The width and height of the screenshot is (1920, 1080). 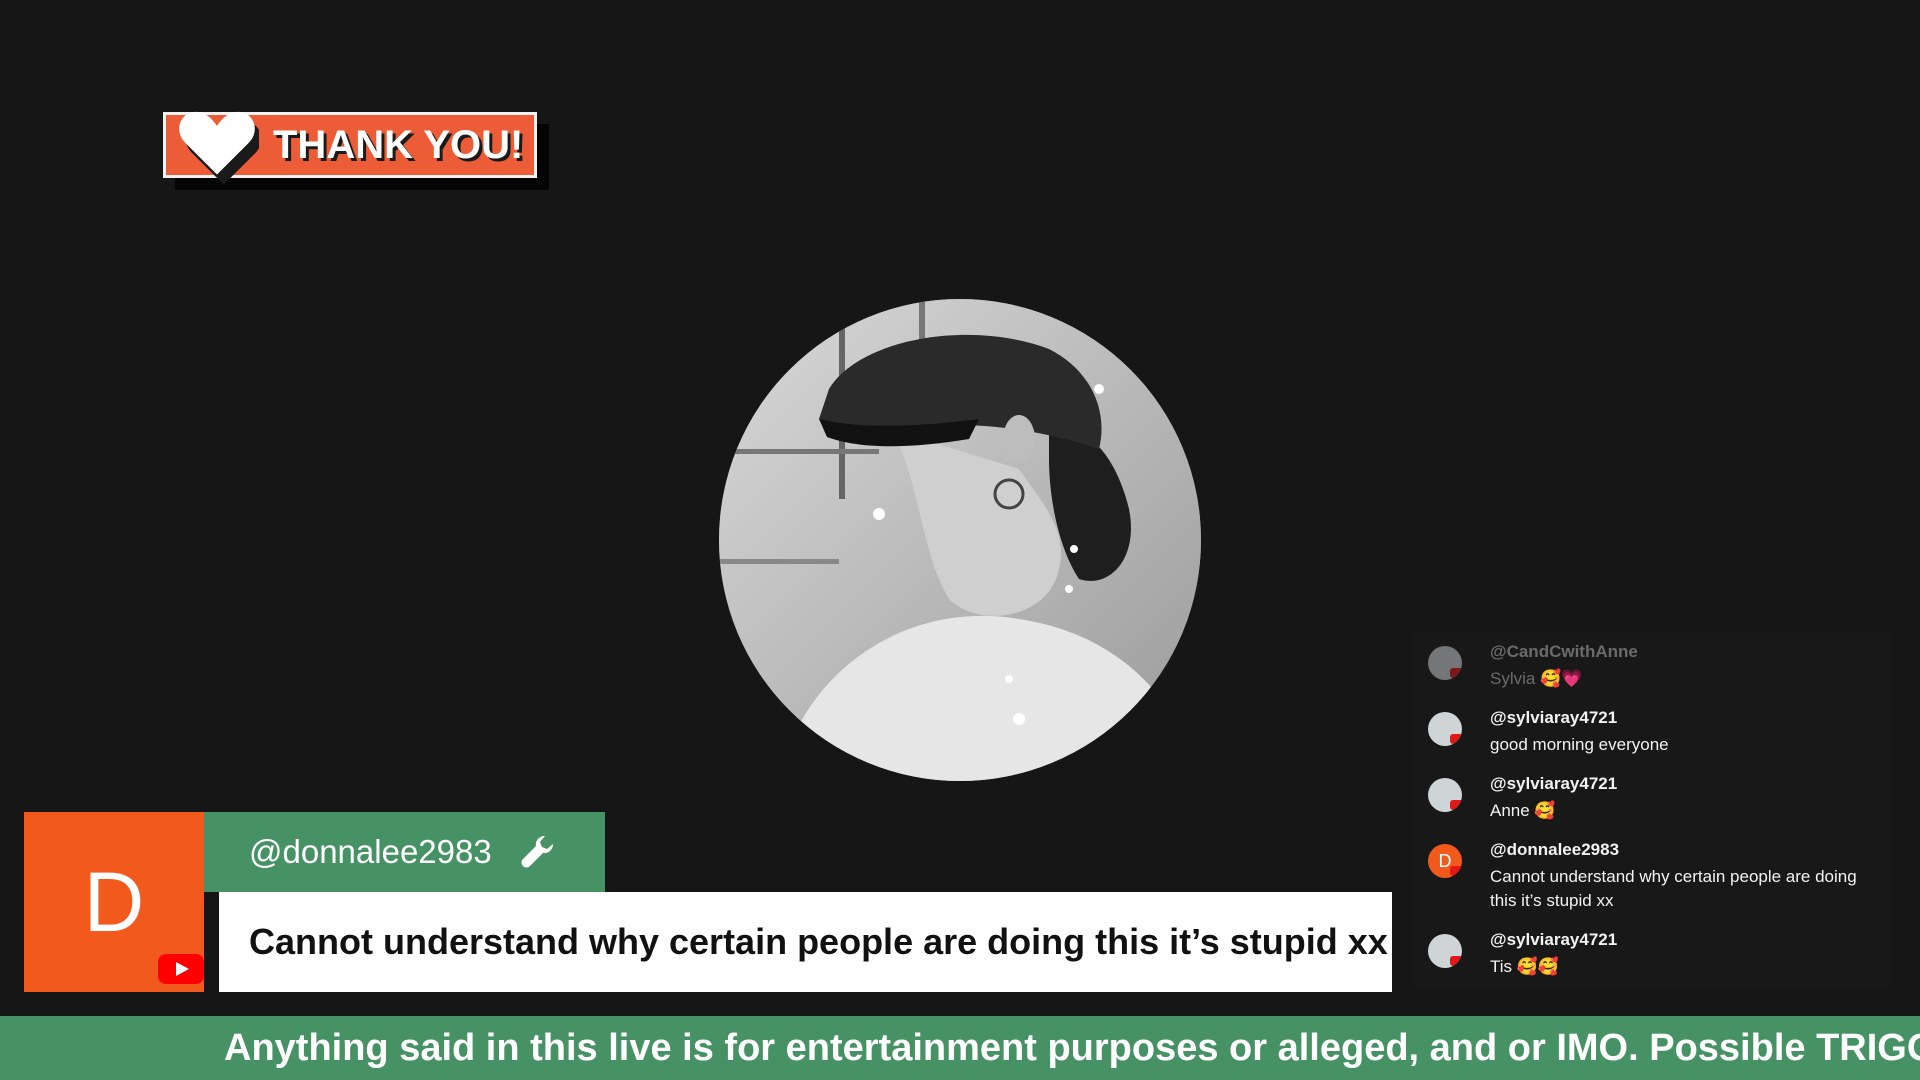 I want to click on chat-username: @donnalee2983, so click(x=1555, y=849).